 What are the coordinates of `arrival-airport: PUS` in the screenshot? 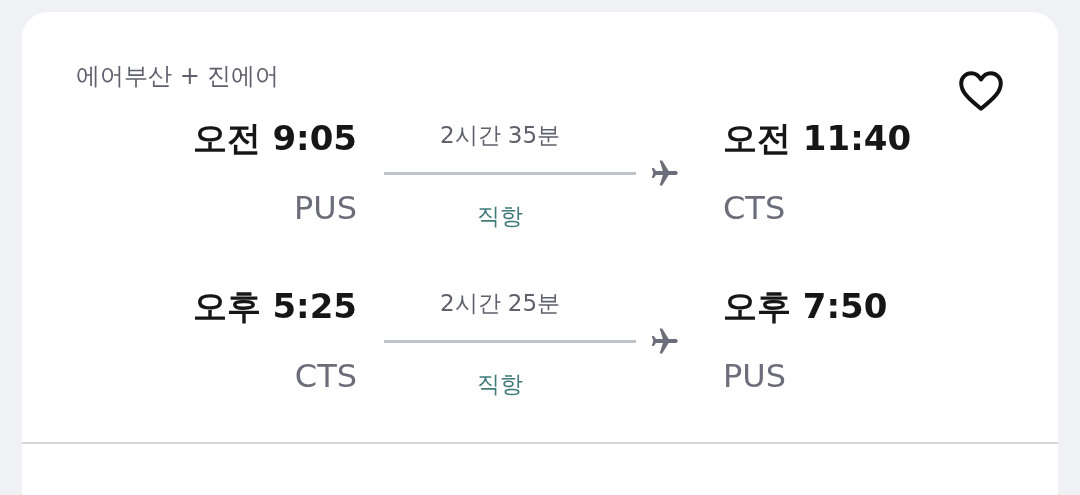 It's located at (755, 376).